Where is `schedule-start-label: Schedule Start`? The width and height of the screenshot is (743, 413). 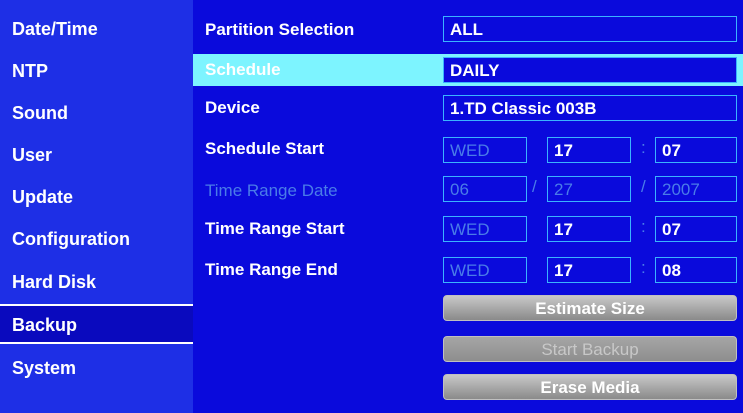
schedule-start-label: Schedule Start is located at coordinates (265, 148).